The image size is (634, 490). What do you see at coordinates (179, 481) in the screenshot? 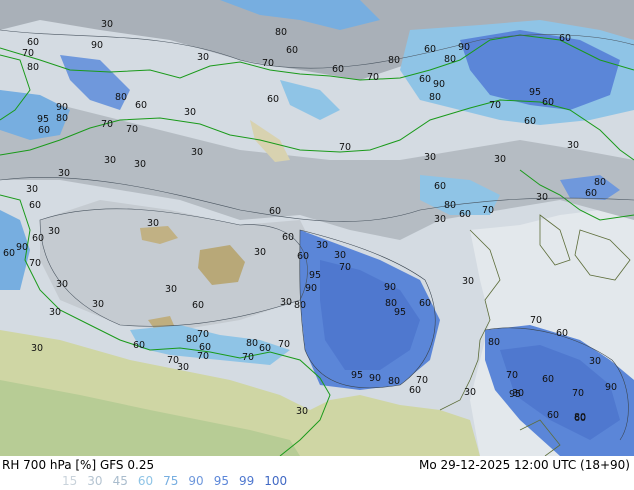
I see `color-legend: 15 30 45 60 75 90 95 99 100` at bounding box center [179, 481].